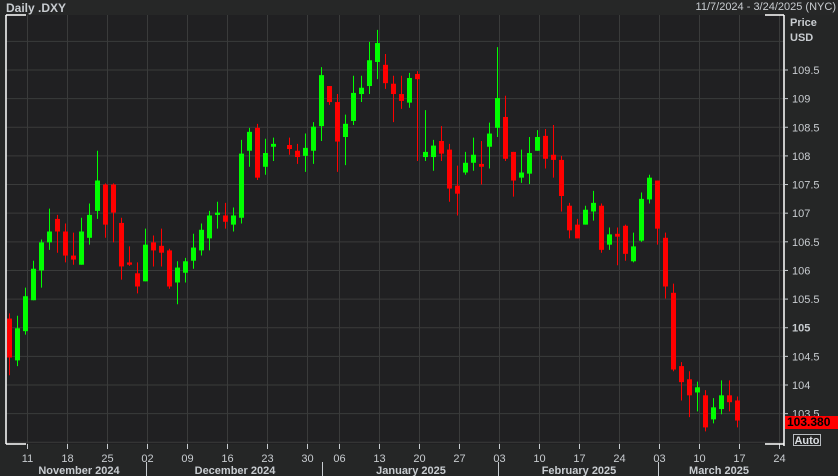  What do you see at coordinates (806, 186) in the screenshot?
I see `y-tick-label: 107.5` at bounding box center [806, 186].